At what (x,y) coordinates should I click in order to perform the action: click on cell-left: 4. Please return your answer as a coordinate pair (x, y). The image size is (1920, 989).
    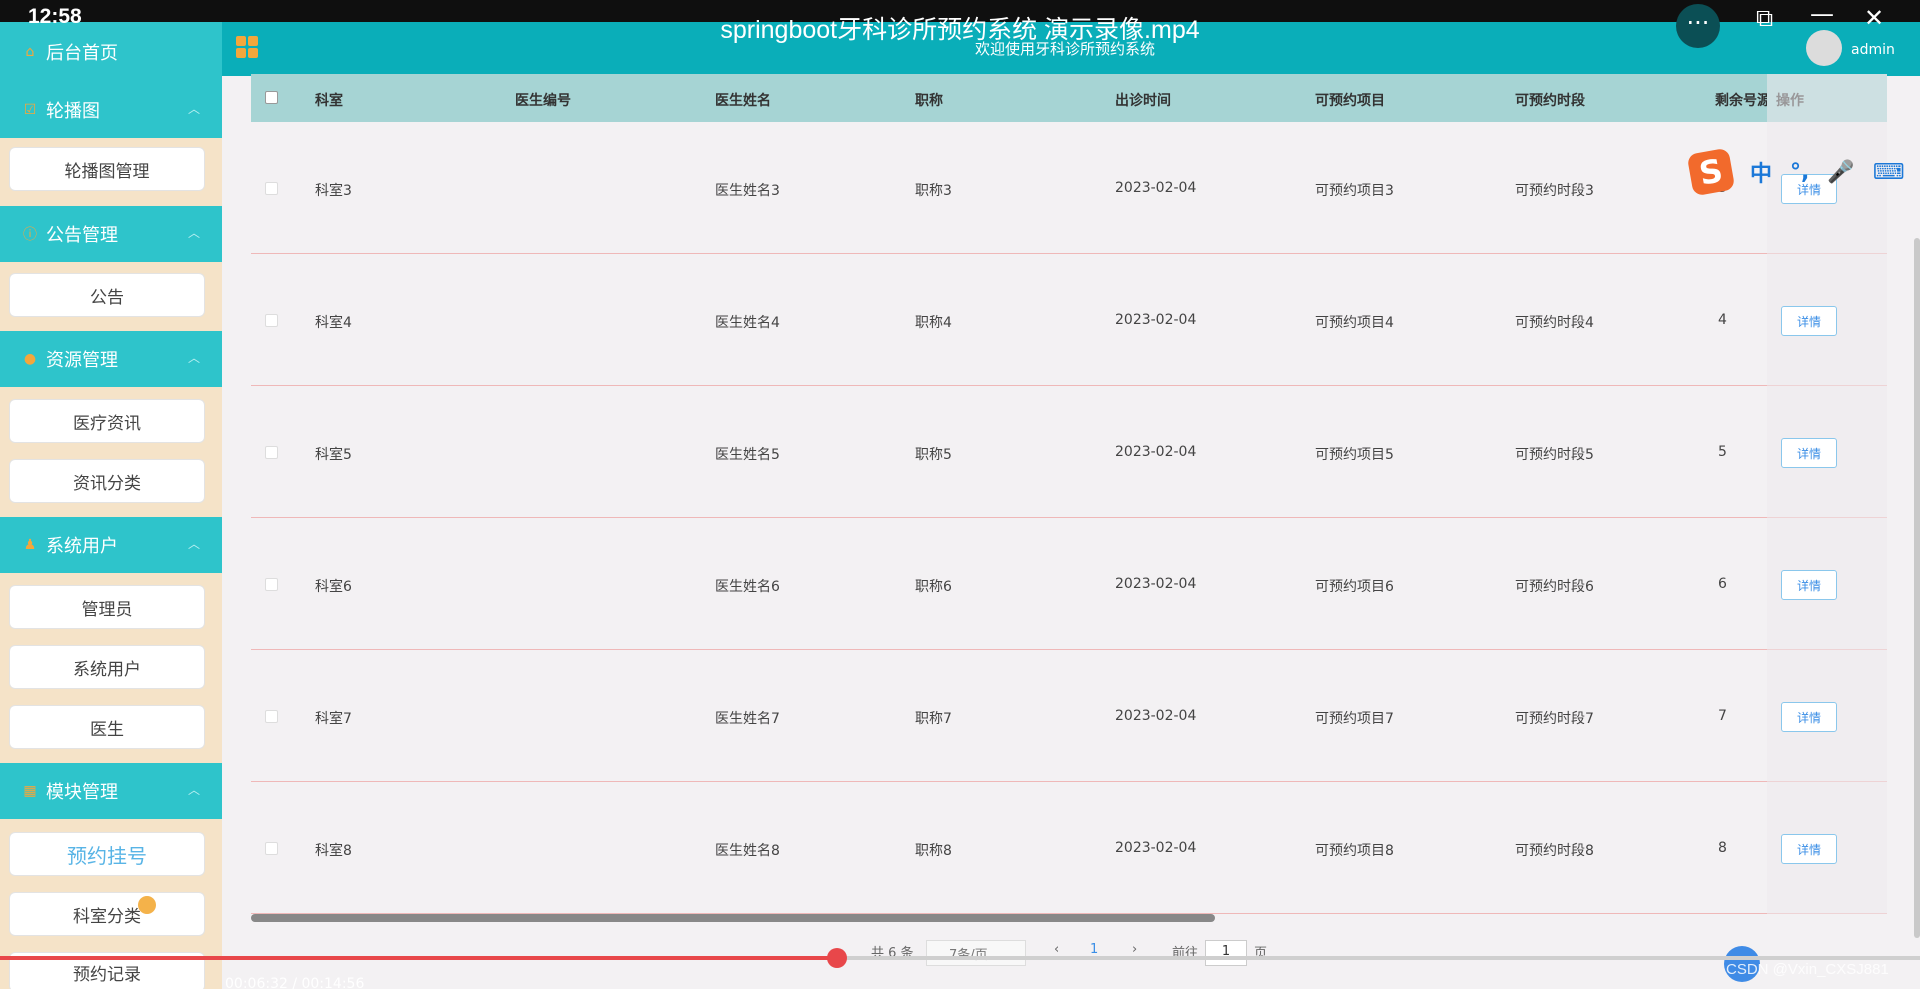
    Looking at the image, I should click on (1722, 320).